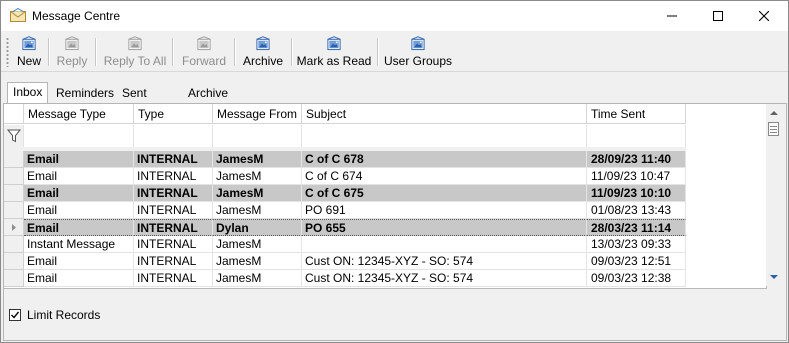  I want to click on tab-archive: Archive, so click(208, 93).